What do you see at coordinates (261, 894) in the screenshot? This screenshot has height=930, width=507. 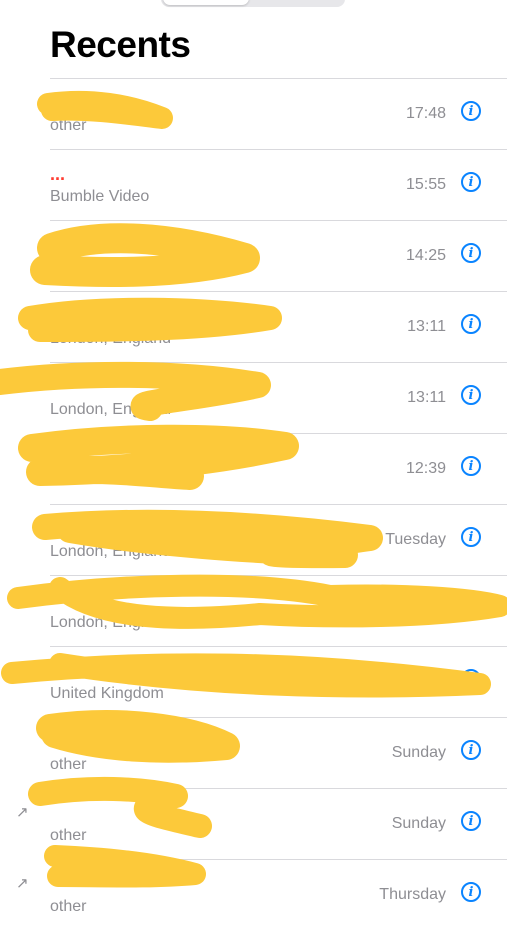 I see `recent-call-row: ↗ other Thursday i` at bounding box center [261, 894].